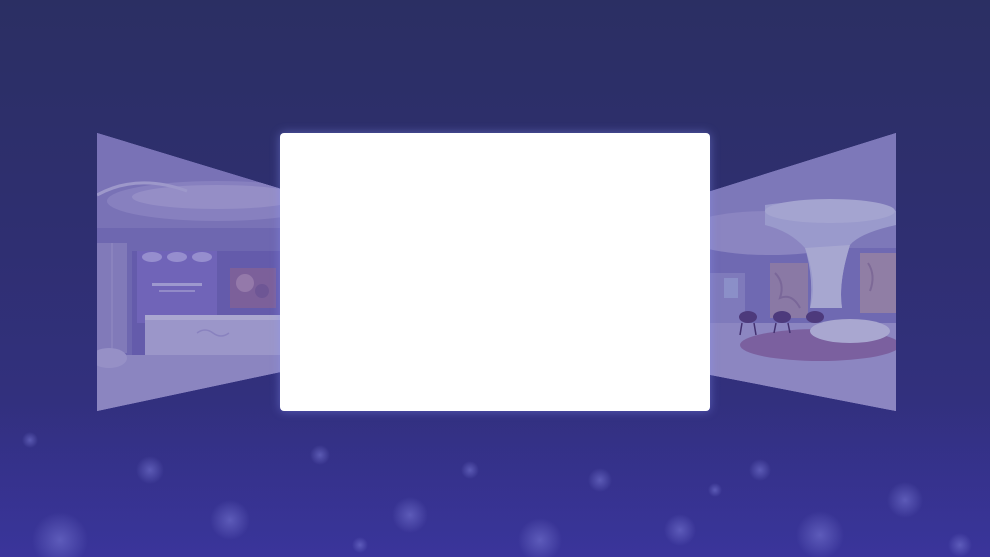 The width and height of the screenshot is (990, 557). I want to click on carousel-slide-prev, so click(188, 272).